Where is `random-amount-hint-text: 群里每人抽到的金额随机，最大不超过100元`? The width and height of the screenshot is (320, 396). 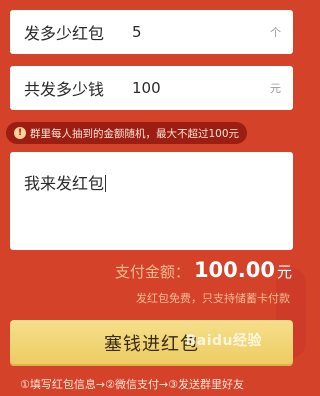 random-amount-hint-text: 群里每人抽到的金额随机，最大不超过100元 is located at coordinates (135, 133).